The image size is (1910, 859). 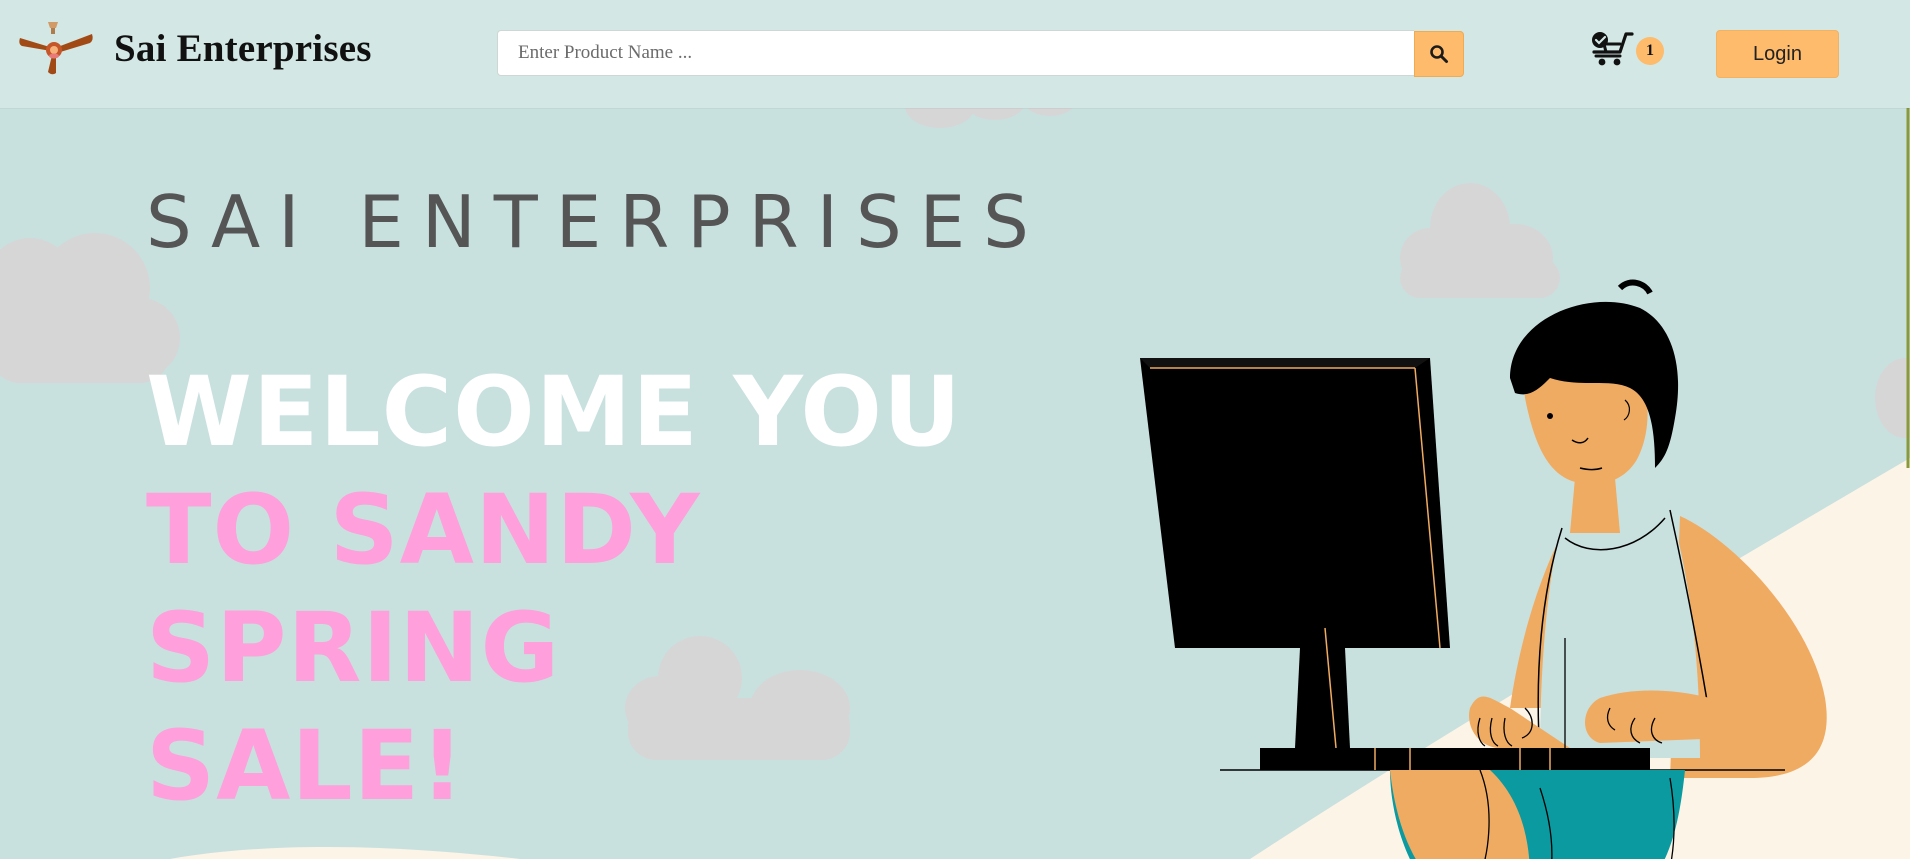 I want to click on cart-button: 1, so click(x=1630, y=52).